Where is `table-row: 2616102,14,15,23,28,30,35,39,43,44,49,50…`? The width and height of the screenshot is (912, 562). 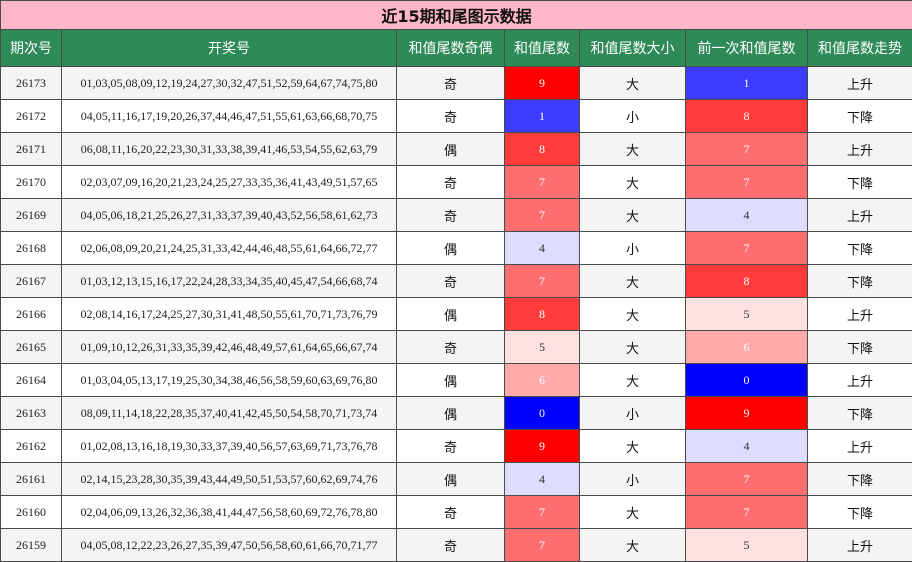
table-row: 2616102,14,15,23,28,30,35,39,43,44,49,50… is located at coordinates (456, 479).